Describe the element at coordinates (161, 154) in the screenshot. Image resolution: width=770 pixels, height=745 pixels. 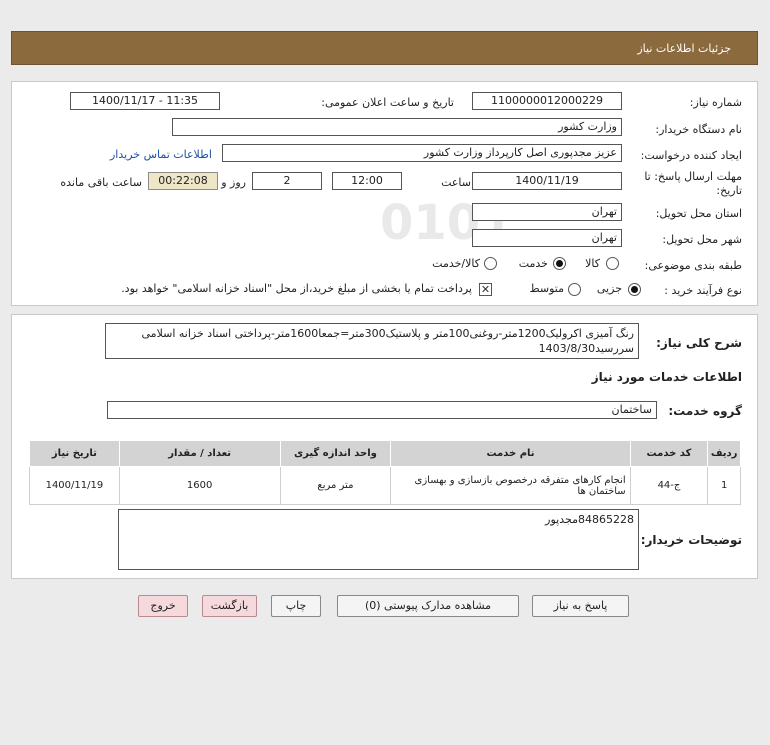
I see `buyer-contact-link: اطلاعات تماس خریدار` at that location.